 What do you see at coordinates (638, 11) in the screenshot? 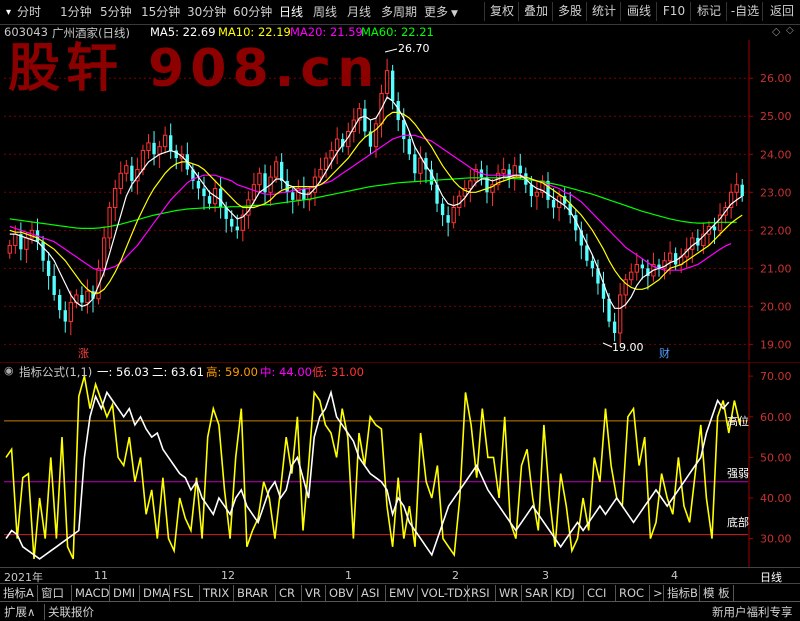
I see `draw-line-button: 画线` at bounding box center [638, 11].